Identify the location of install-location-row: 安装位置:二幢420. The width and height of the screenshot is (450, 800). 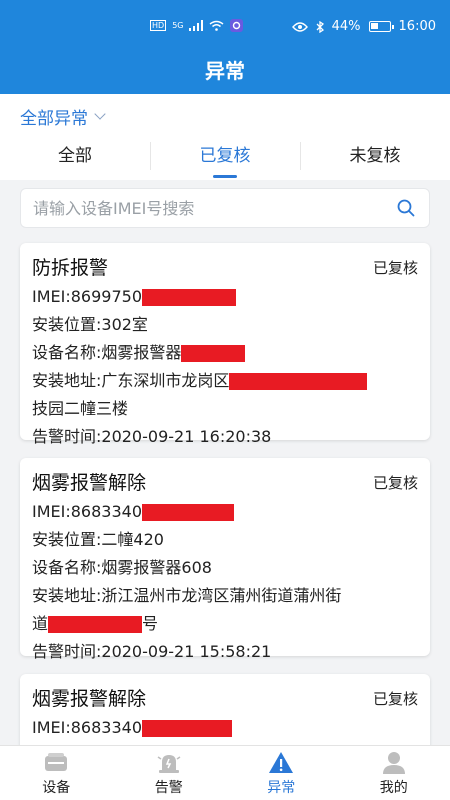
(225, 540).